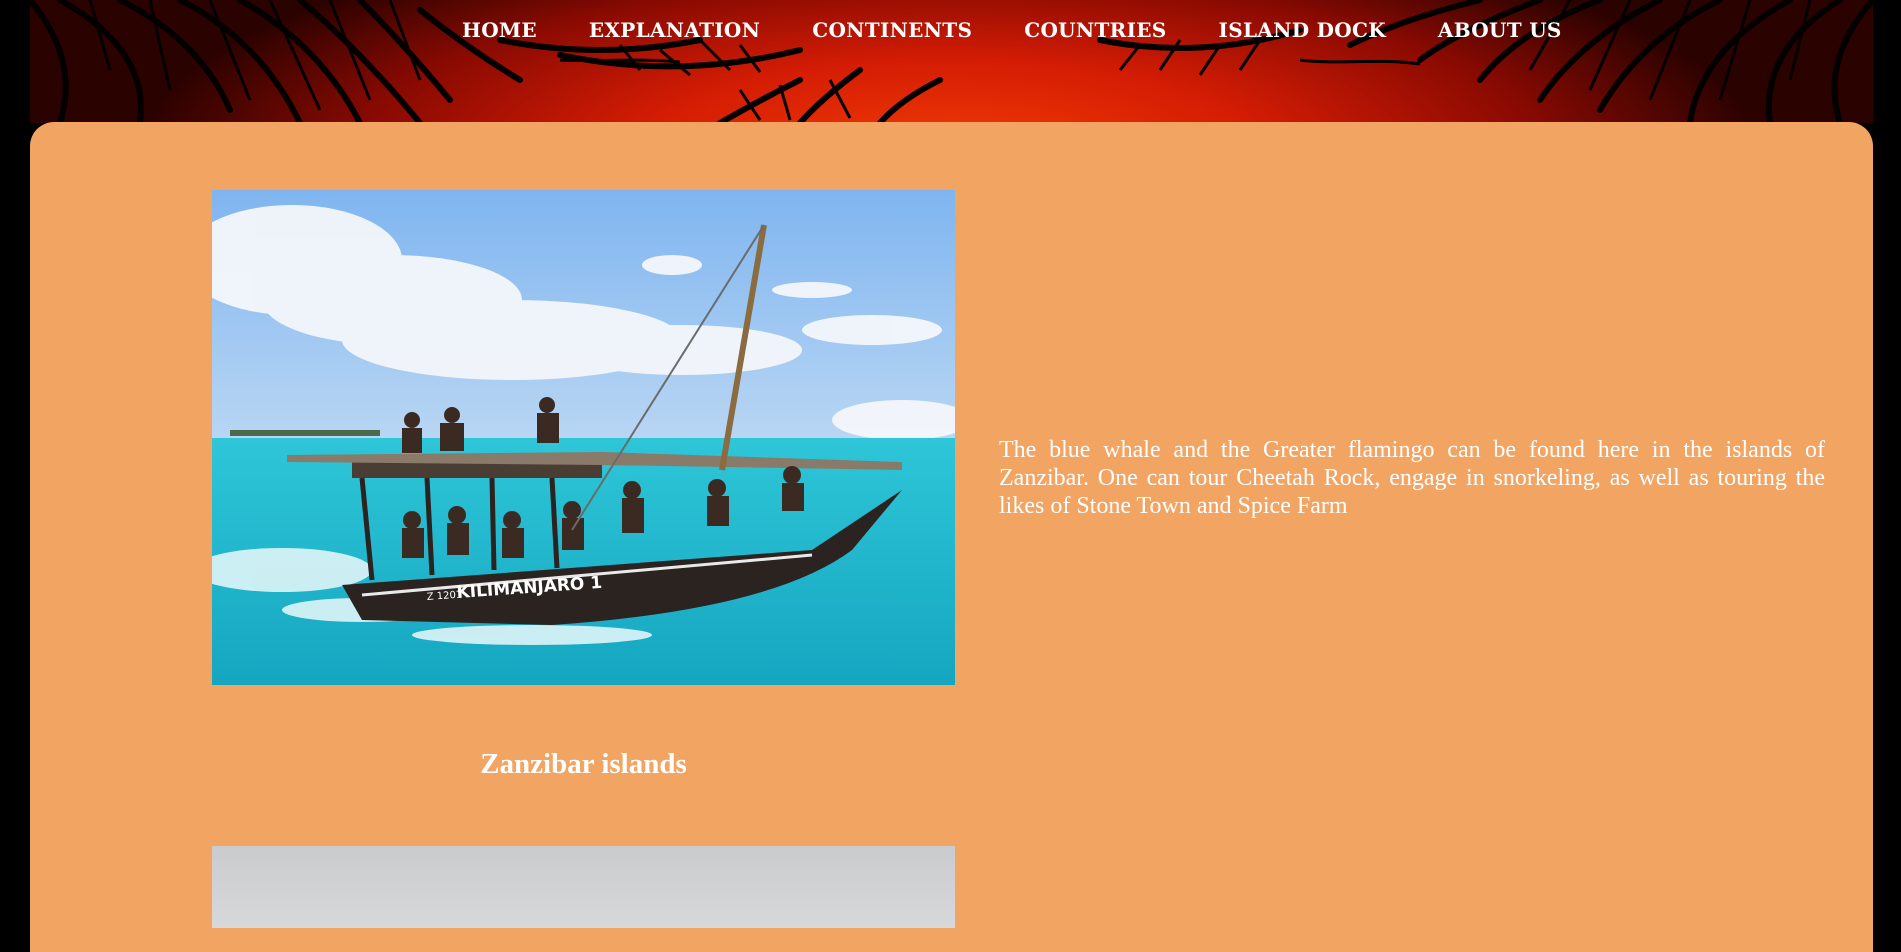 This screenshot has width=1901, height=952. Describe the element at coordinates (674, 30) in the screenshot. I see `nav-explanation-link: EXPLANATION` at that location.